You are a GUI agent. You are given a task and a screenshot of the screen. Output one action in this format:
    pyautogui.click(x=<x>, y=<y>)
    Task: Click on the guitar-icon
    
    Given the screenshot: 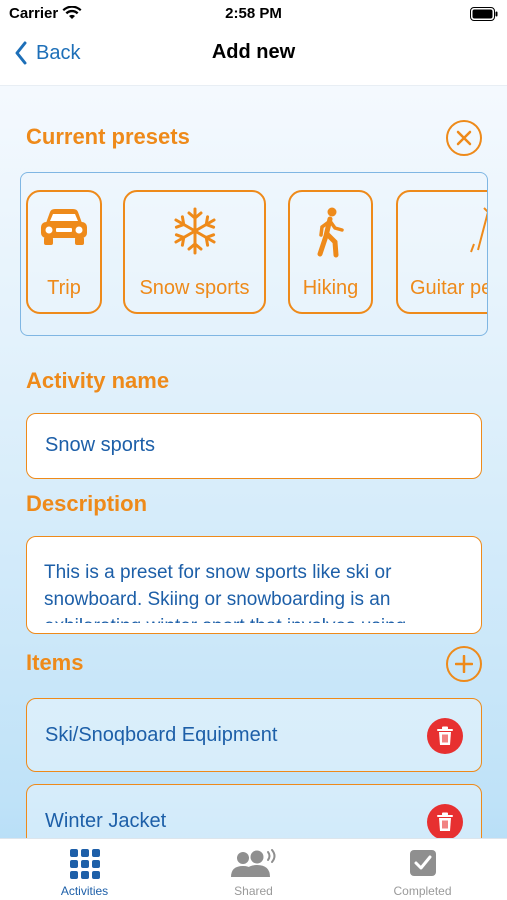 What is the action you would take?
    pyautogui.click(x=478, y=230)
    